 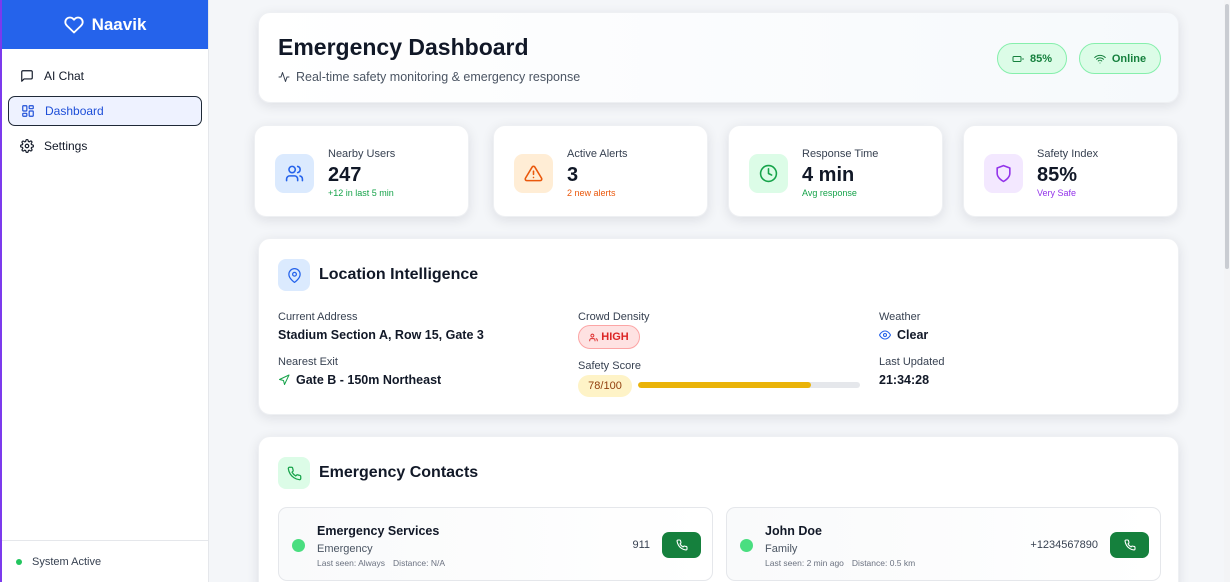 I want to click on sidebar-item-ai-chat: AI Chat, so click(x=105, y=76).